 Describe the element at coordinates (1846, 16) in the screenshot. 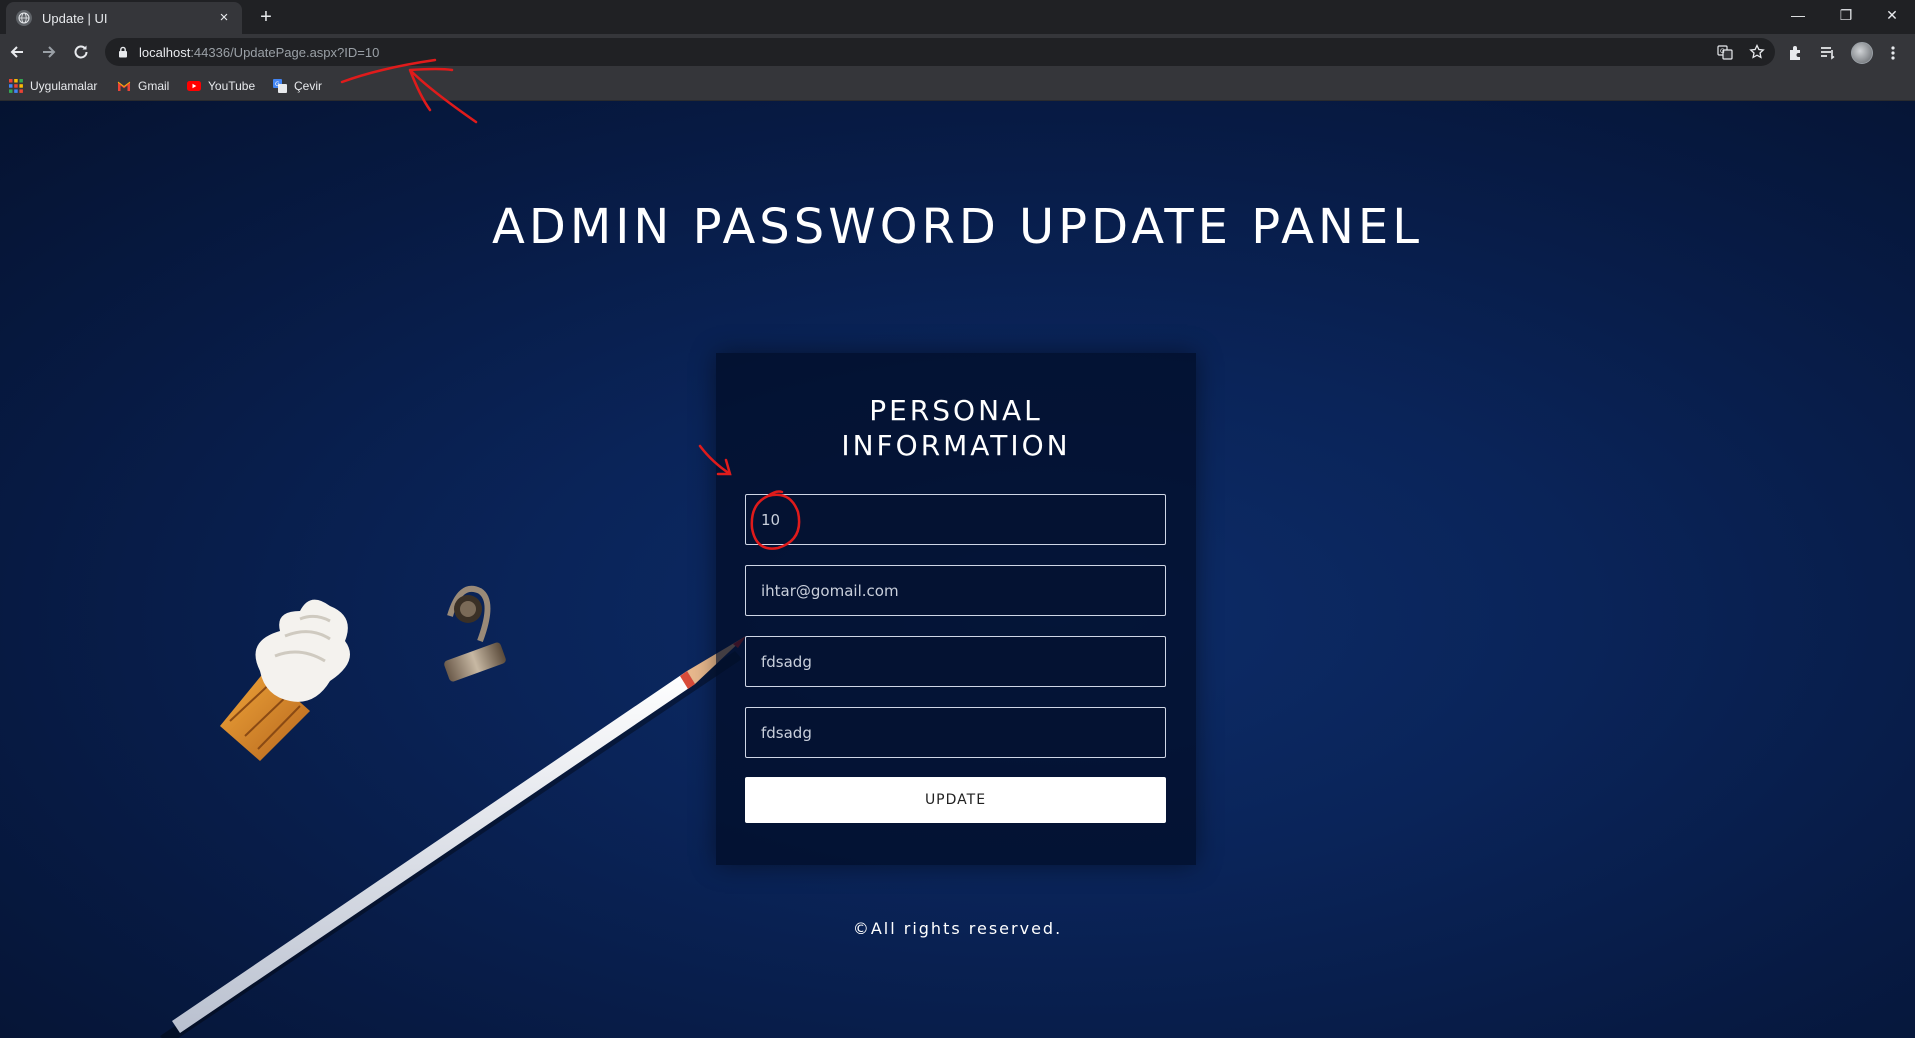

I see `restore-button: ❐` at that location.